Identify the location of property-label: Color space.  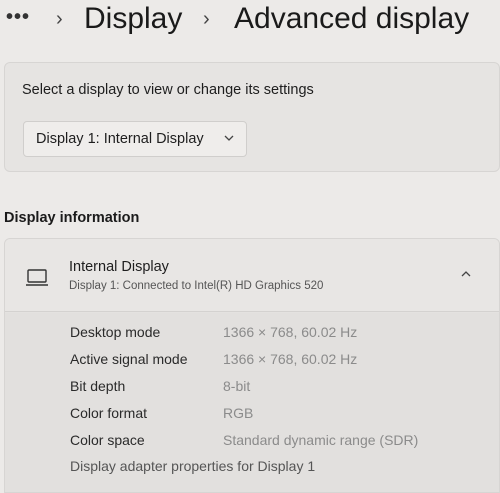
(107, 440).